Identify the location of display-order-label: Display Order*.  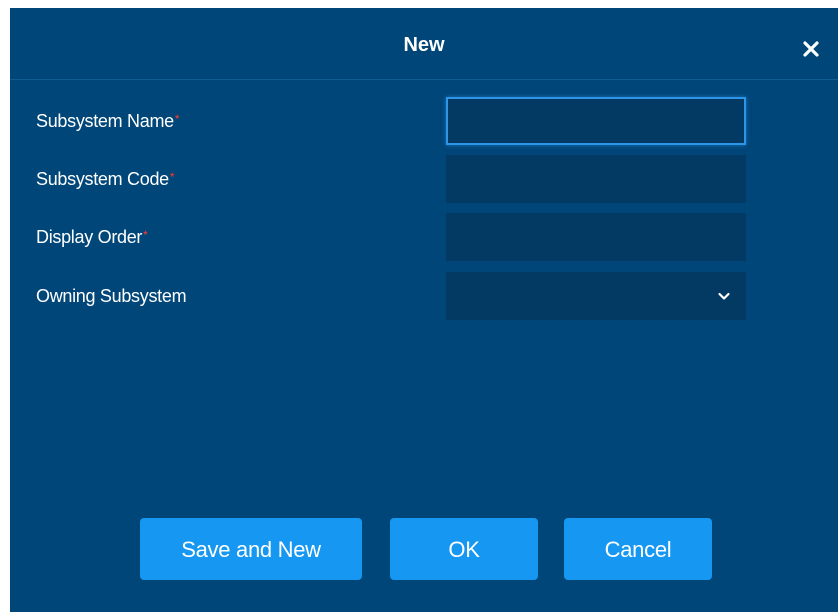
(92, 237).